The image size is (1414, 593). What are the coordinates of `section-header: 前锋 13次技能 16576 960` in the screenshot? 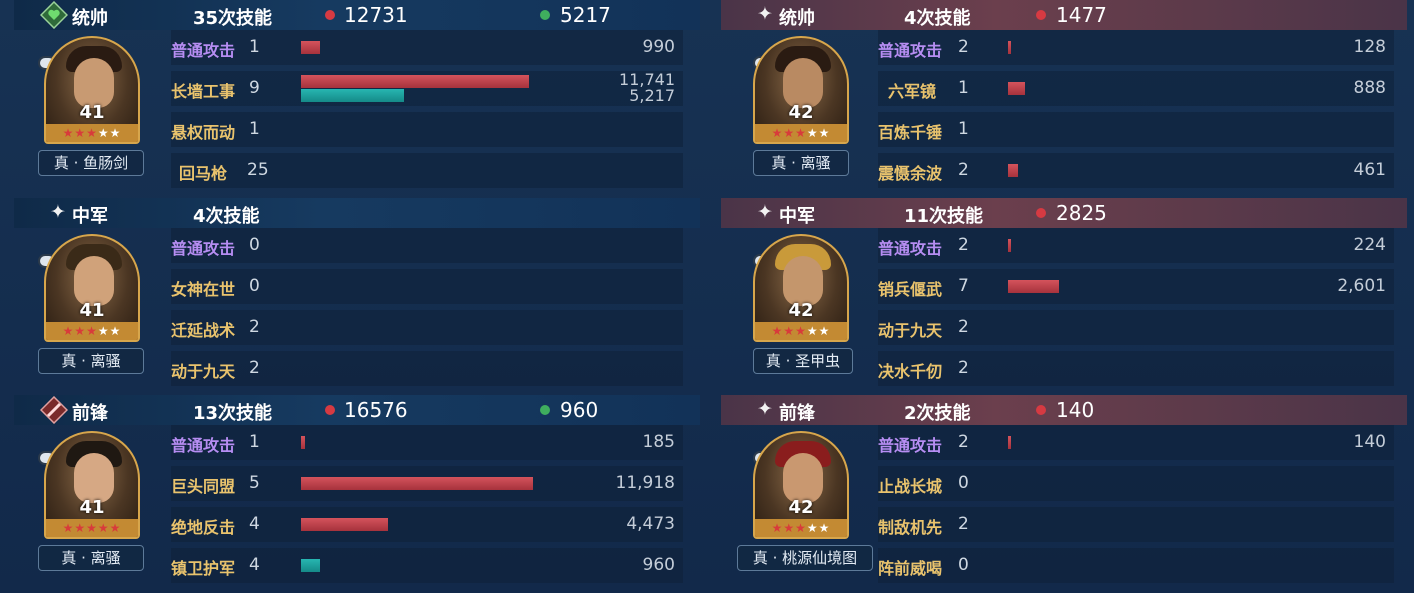 It's located at (357, 410).